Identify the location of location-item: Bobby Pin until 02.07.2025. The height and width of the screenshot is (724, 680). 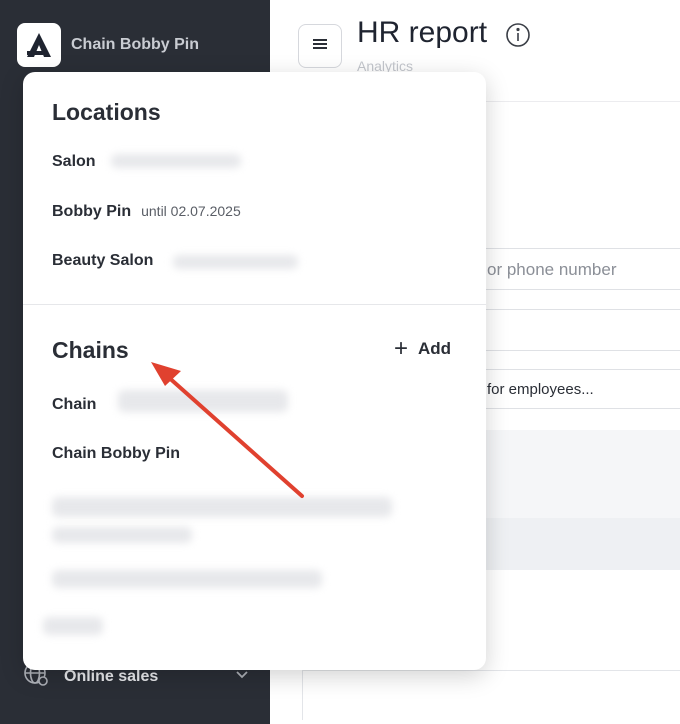
(146, 212).